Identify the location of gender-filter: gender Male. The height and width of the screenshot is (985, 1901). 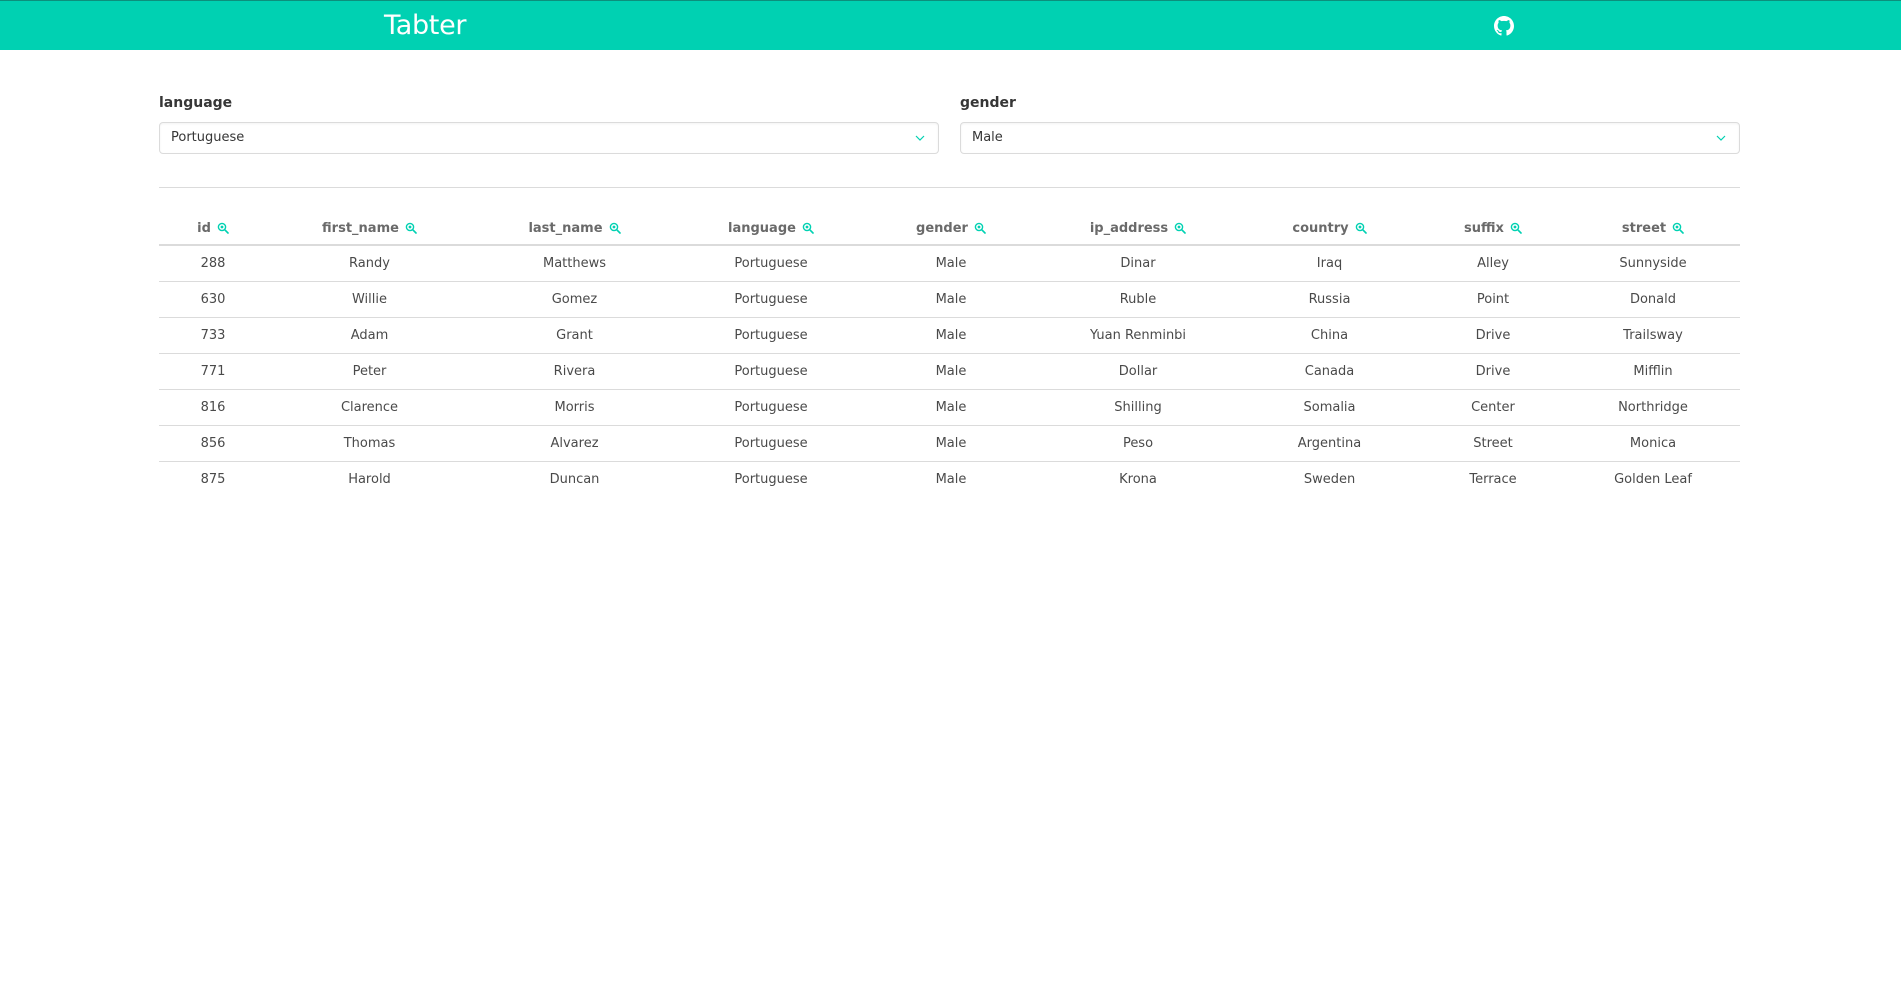
(1350, 124).